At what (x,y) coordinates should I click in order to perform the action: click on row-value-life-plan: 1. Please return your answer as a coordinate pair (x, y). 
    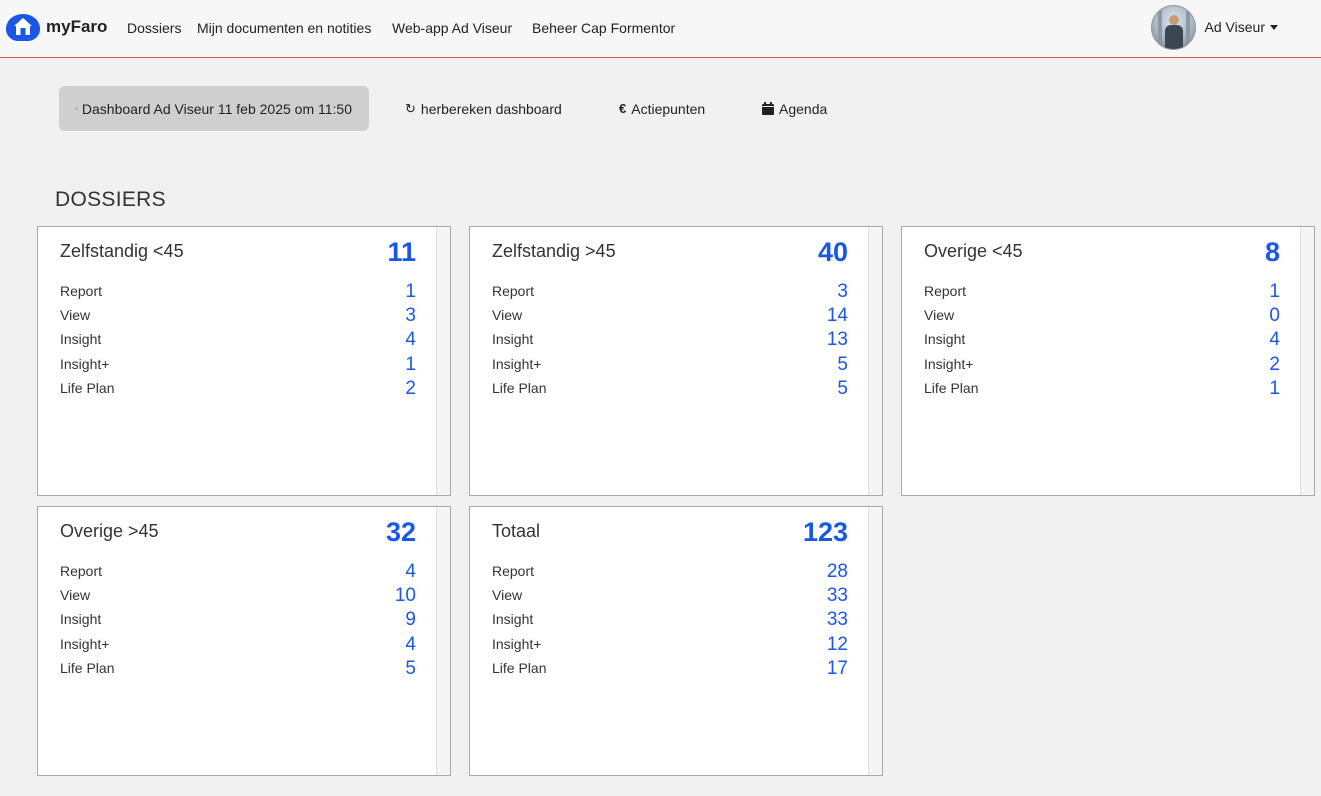
    Looking at the image, I should click on (1274, 388).